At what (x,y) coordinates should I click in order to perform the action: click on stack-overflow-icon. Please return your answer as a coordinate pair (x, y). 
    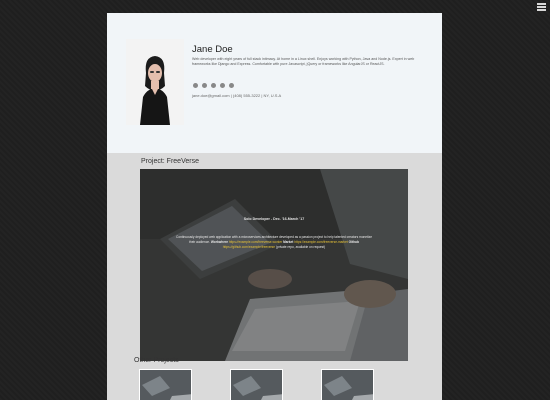
    Looking at the image, I should click on (213, 85).